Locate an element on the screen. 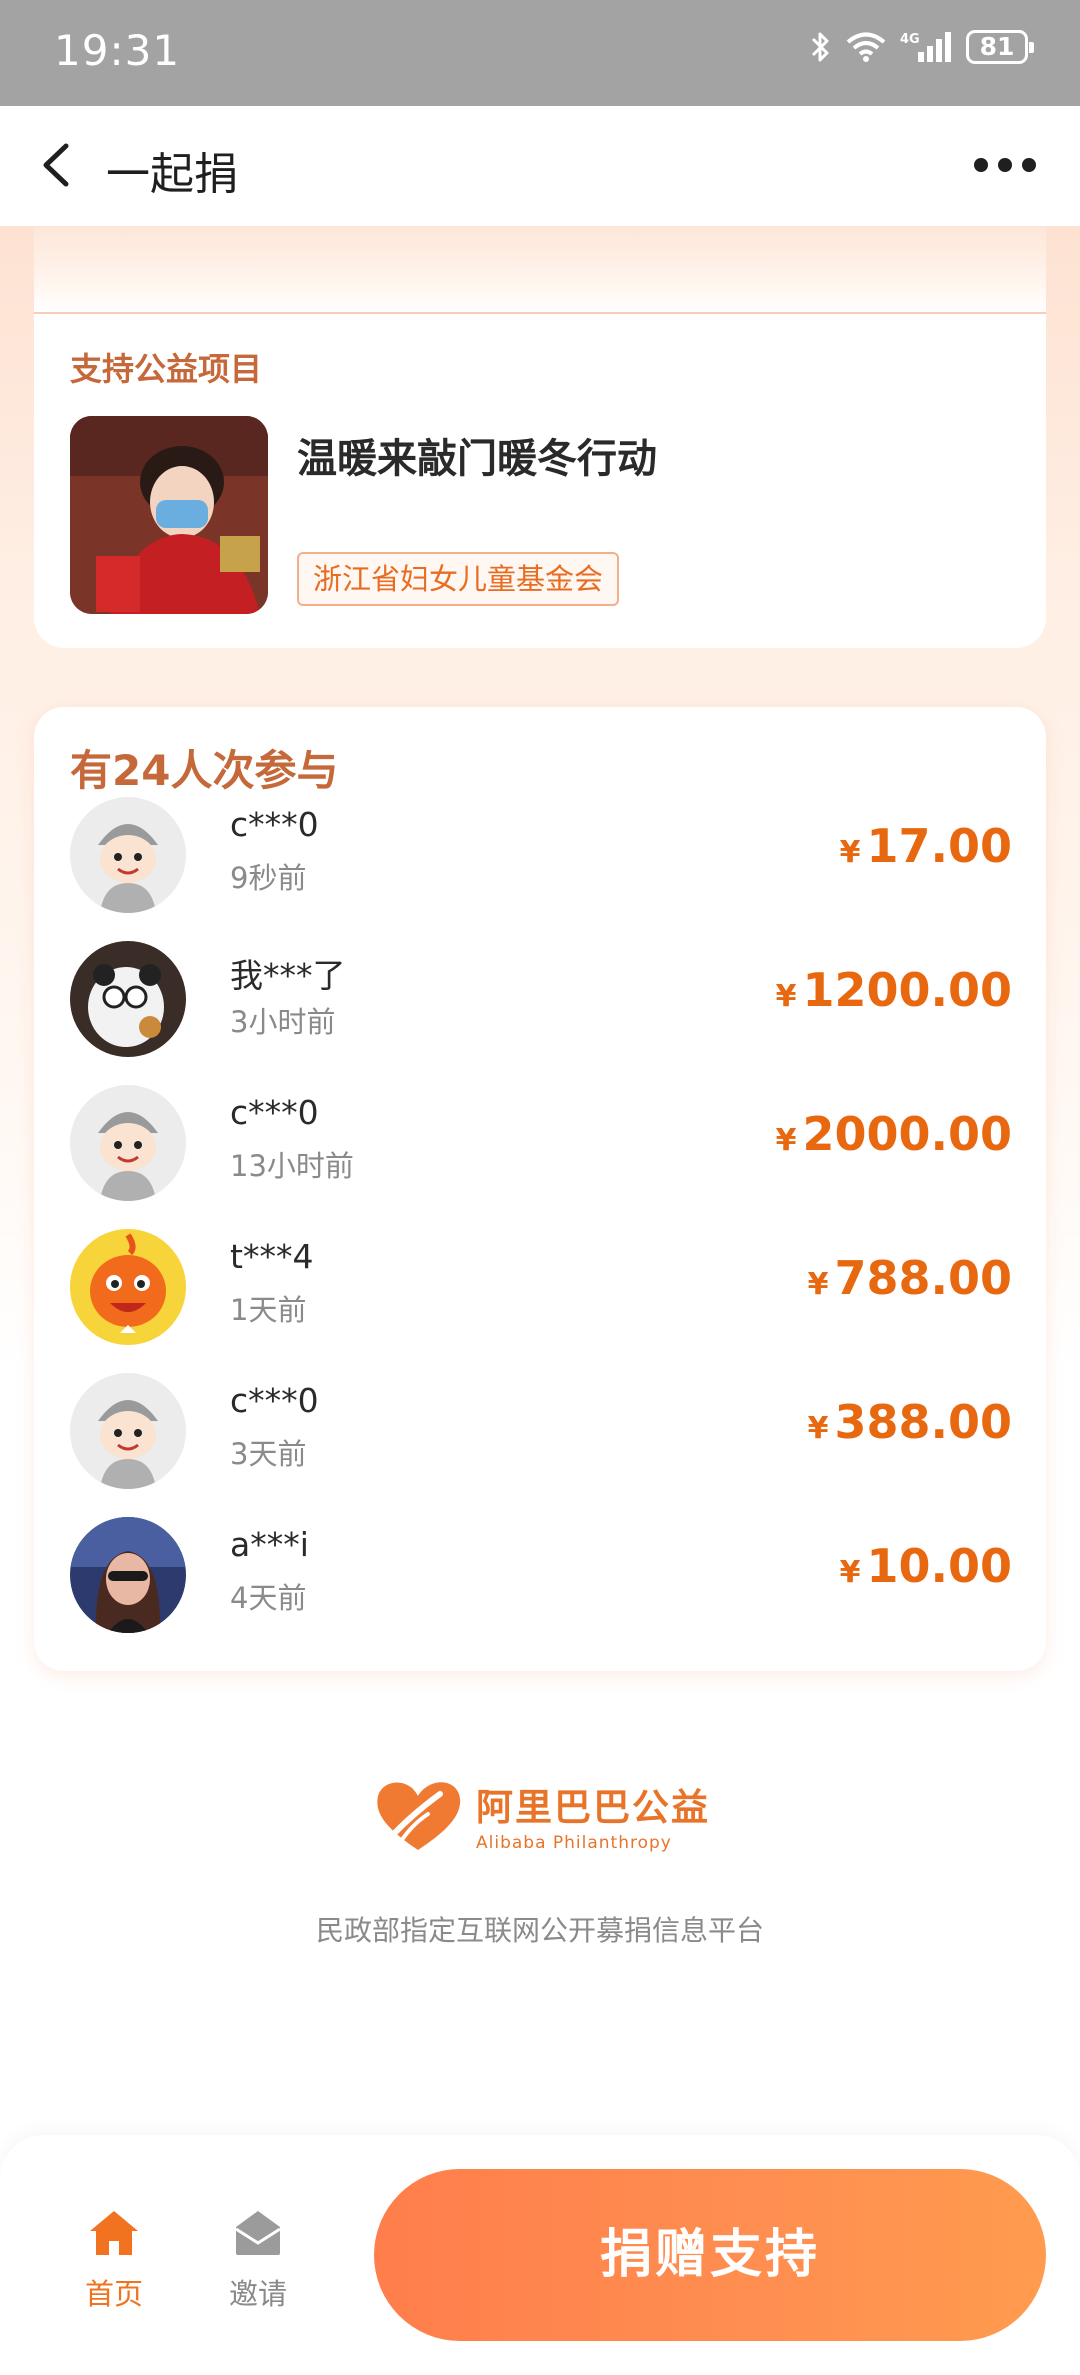 The image size is (1080, 2375). donor-name: a***i is located at coordinates (269, 1544).